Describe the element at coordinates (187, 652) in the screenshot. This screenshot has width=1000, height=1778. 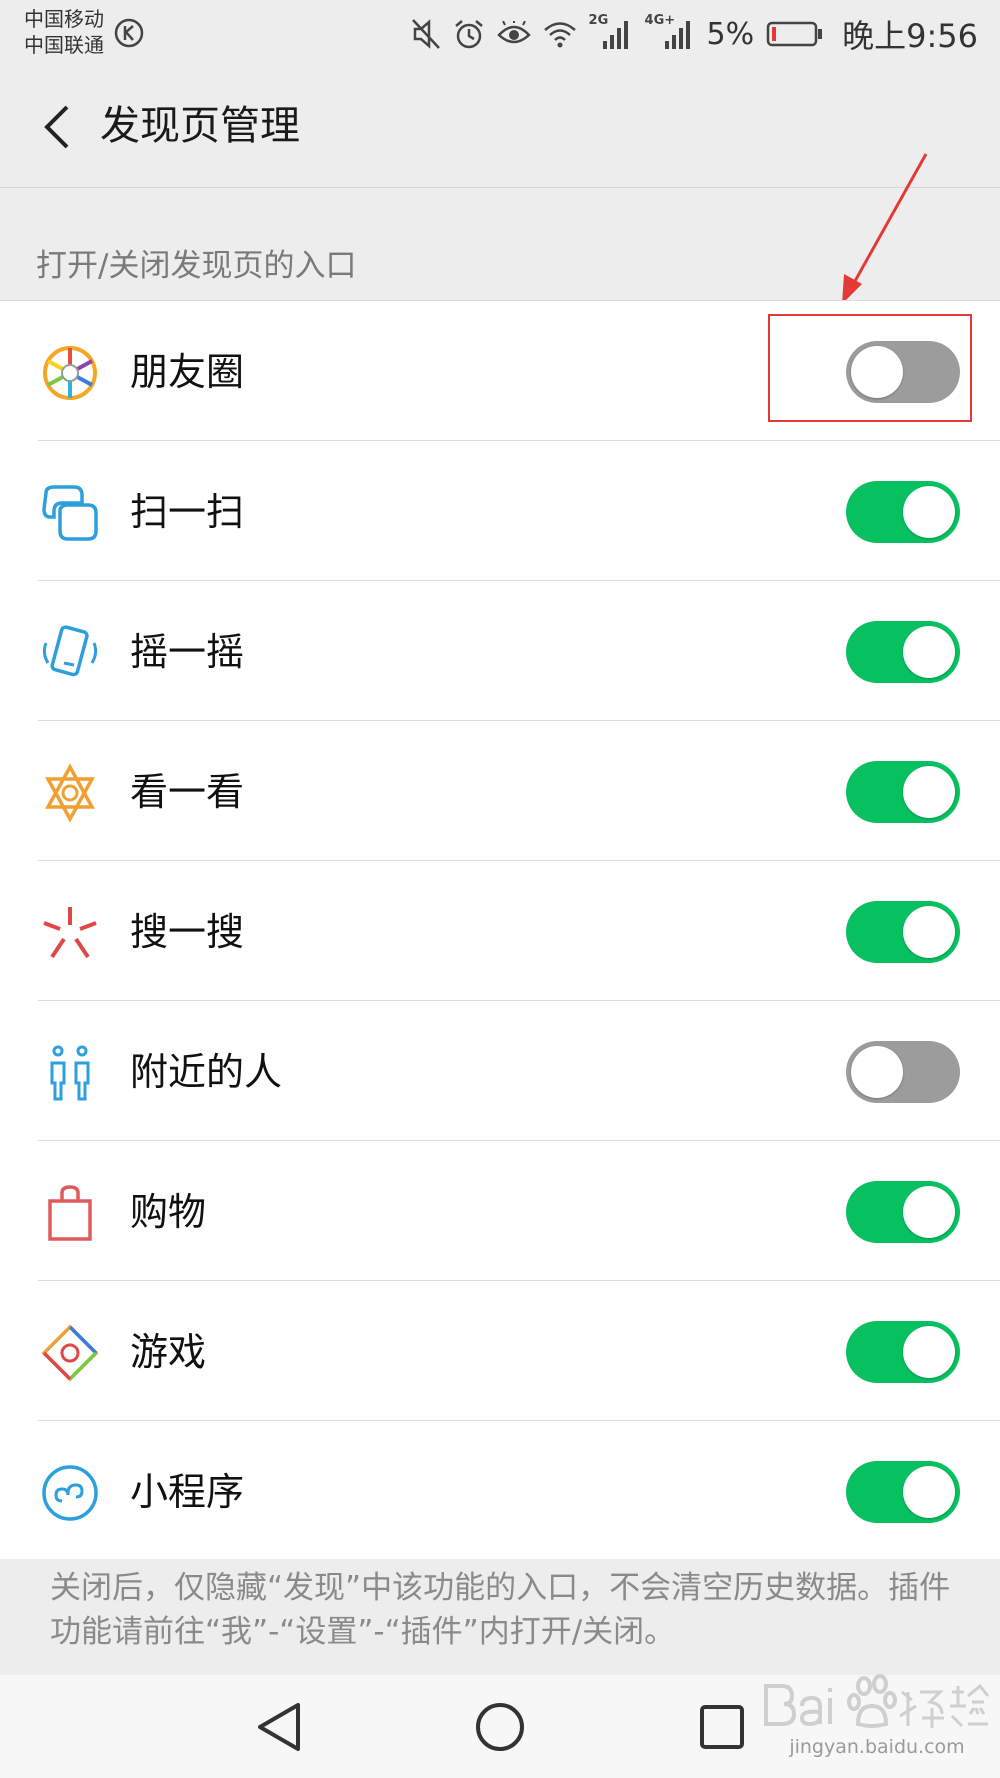
I see `item-label: 摇一摇` at that location.